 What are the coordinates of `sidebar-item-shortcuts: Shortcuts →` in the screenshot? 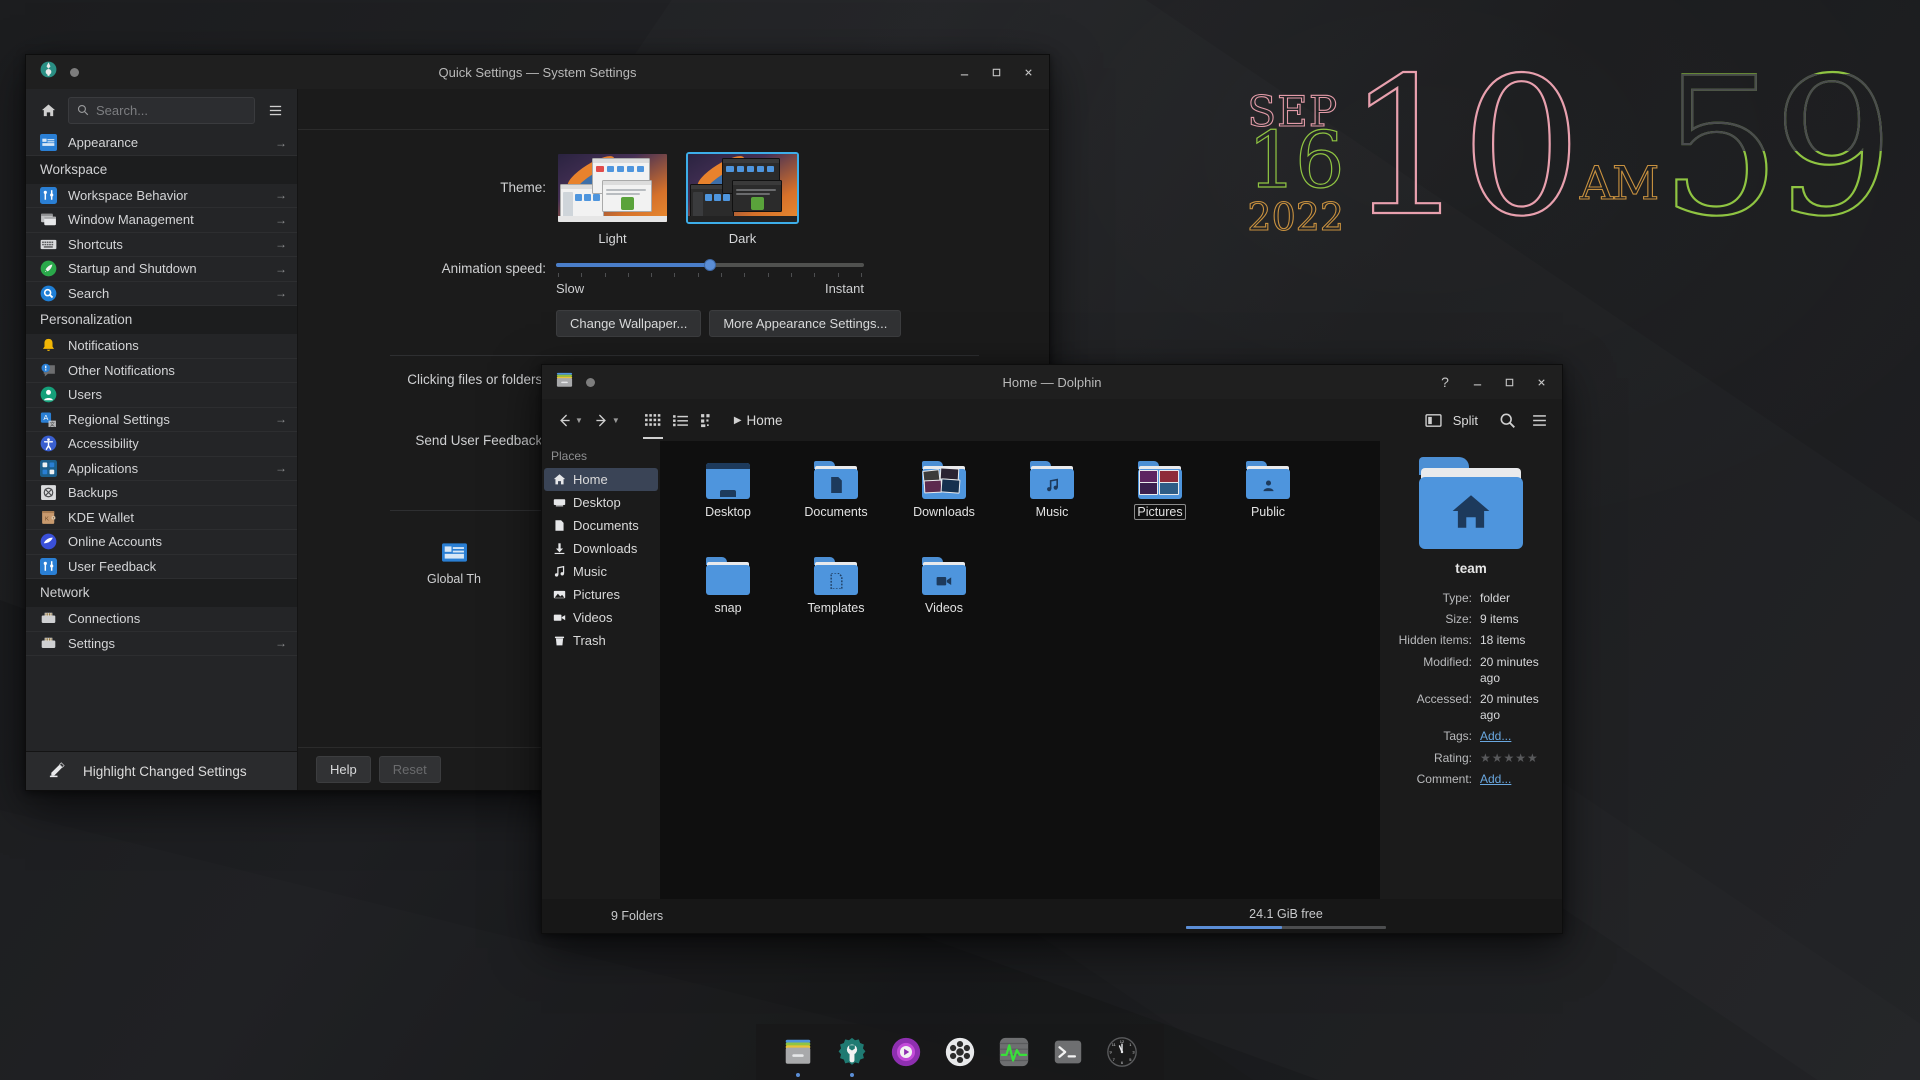 It's located at (161, 245).